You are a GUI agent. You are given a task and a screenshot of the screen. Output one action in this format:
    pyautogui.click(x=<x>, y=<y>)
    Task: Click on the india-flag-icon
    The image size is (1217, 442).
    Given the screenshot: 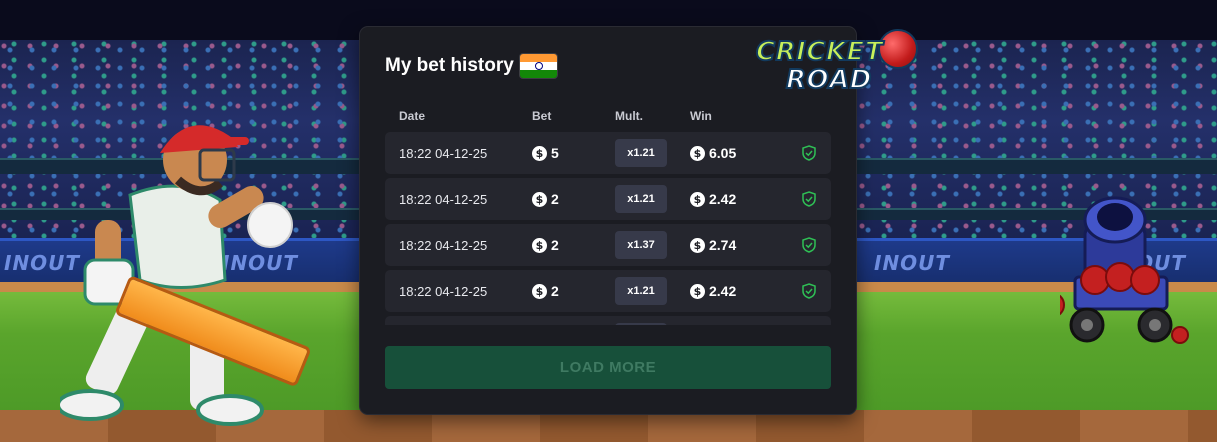 What is the action you would take?
    pyautogui.click(x=538, y=66)
    